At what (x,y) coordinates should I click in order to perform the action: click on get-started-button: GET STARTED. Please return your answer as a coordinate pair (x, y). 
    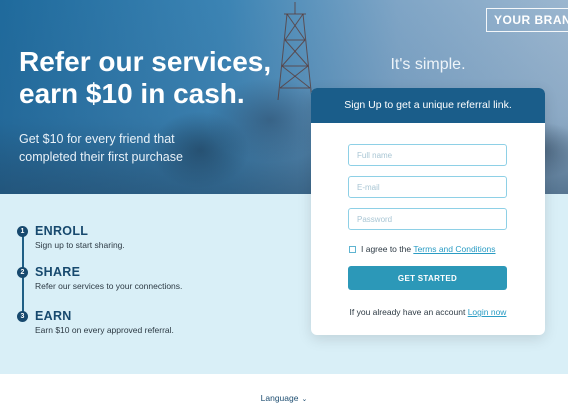
    Looking at the image, I should click on (427, 278).